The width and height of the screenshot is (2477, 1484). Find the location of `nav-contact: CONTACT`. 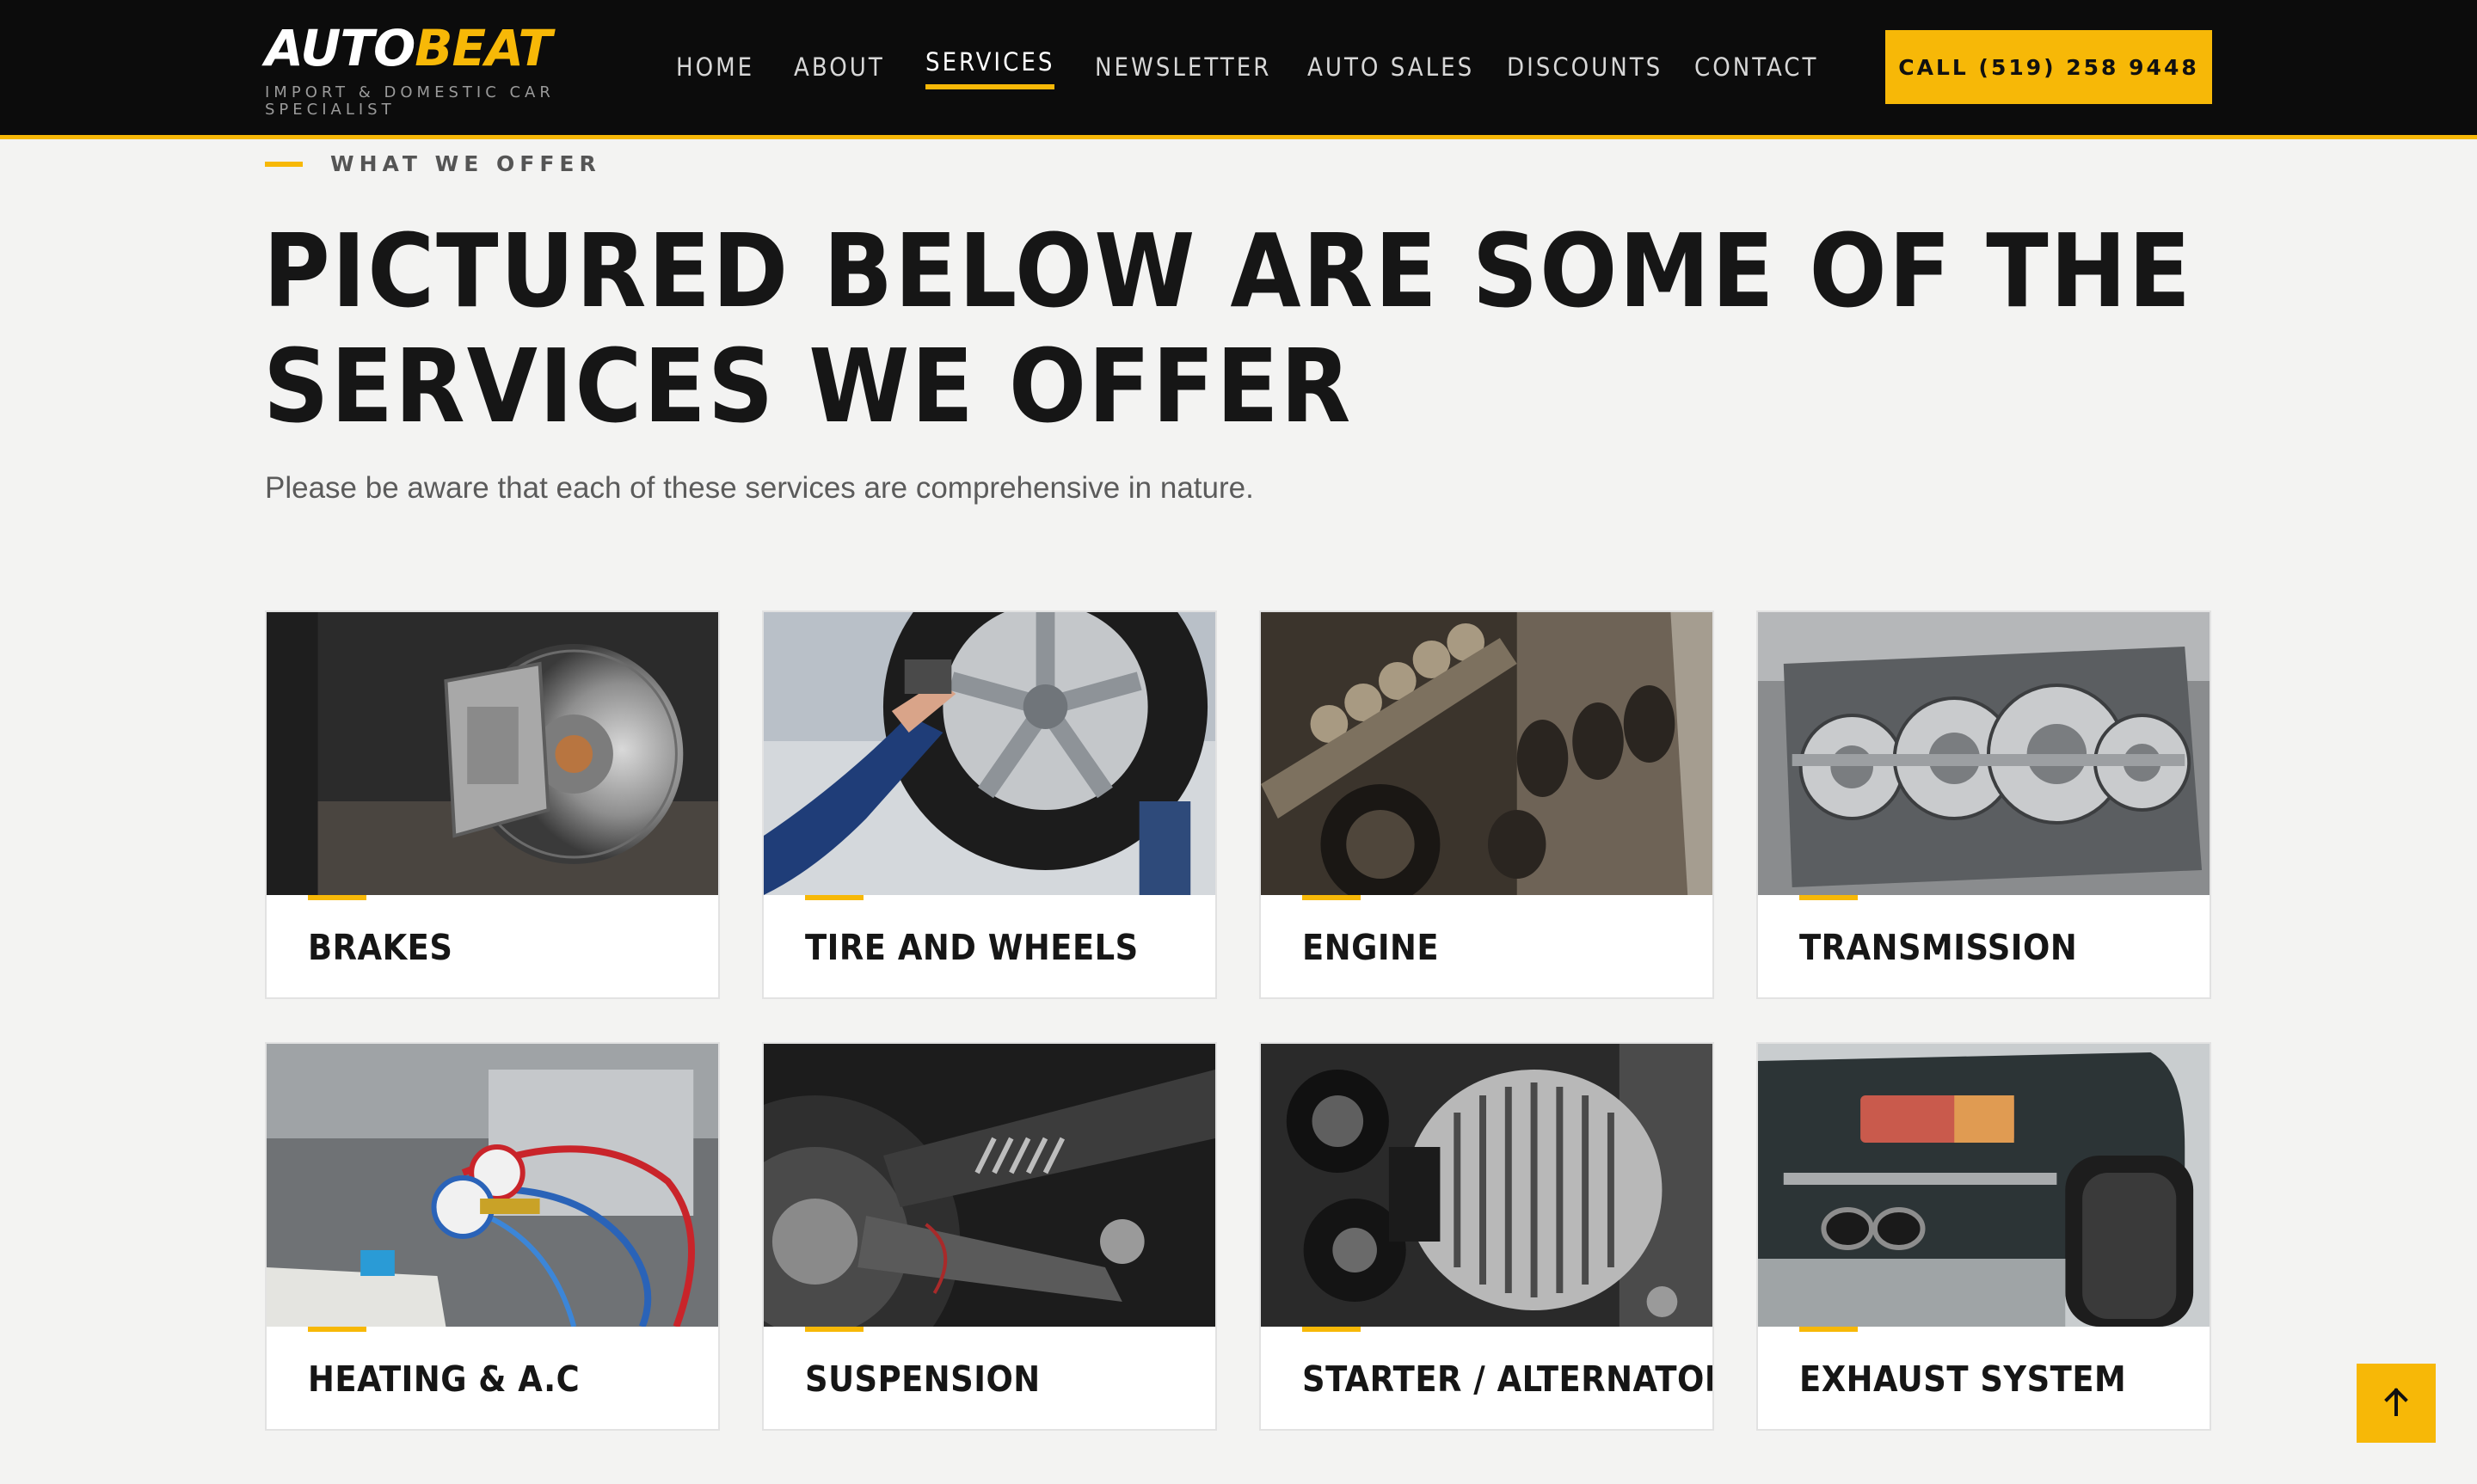

nav-contact: CONTACT is located at coordinates (1756, 67).